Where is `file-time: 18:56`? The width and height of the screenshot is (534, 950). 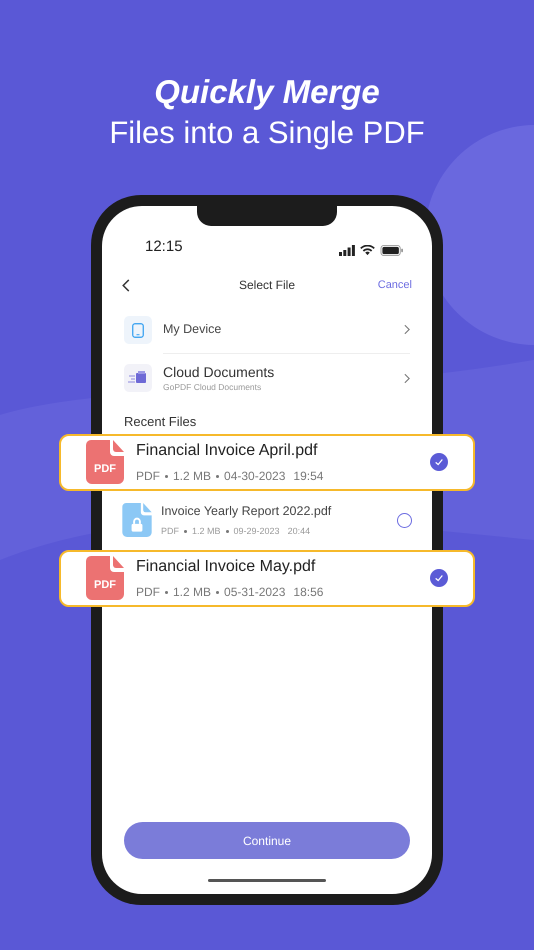 file-time: 18:56 is located at coordinates (308, 592).